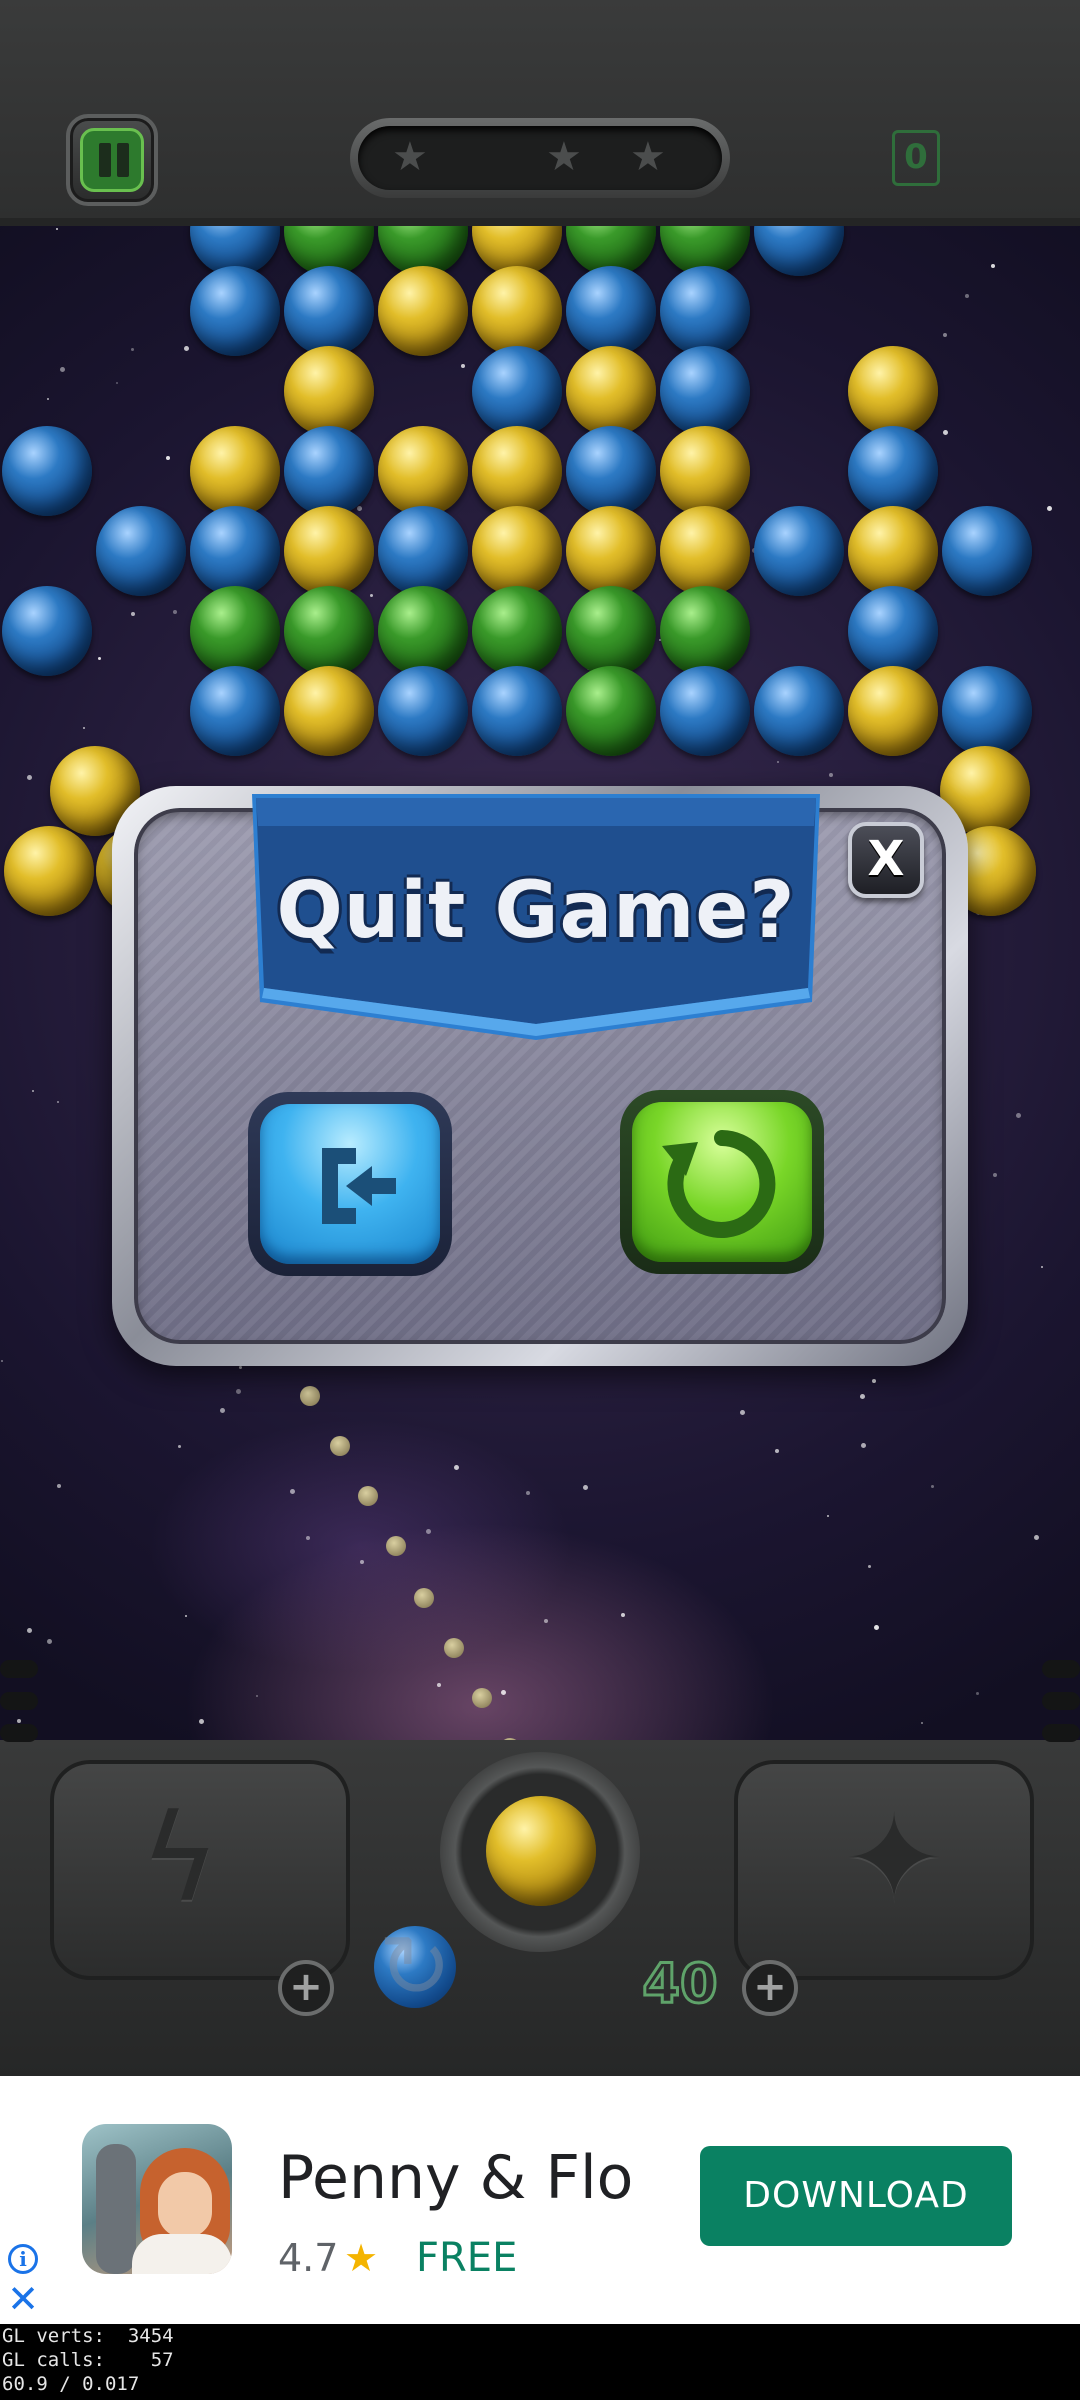 The height and width of the screenshot is (2400, 1080). What do you see at coordinates (180, 1859) in the screenshot?
I see `lightning-icon: ϟ` at bounding box center [180, 1859].